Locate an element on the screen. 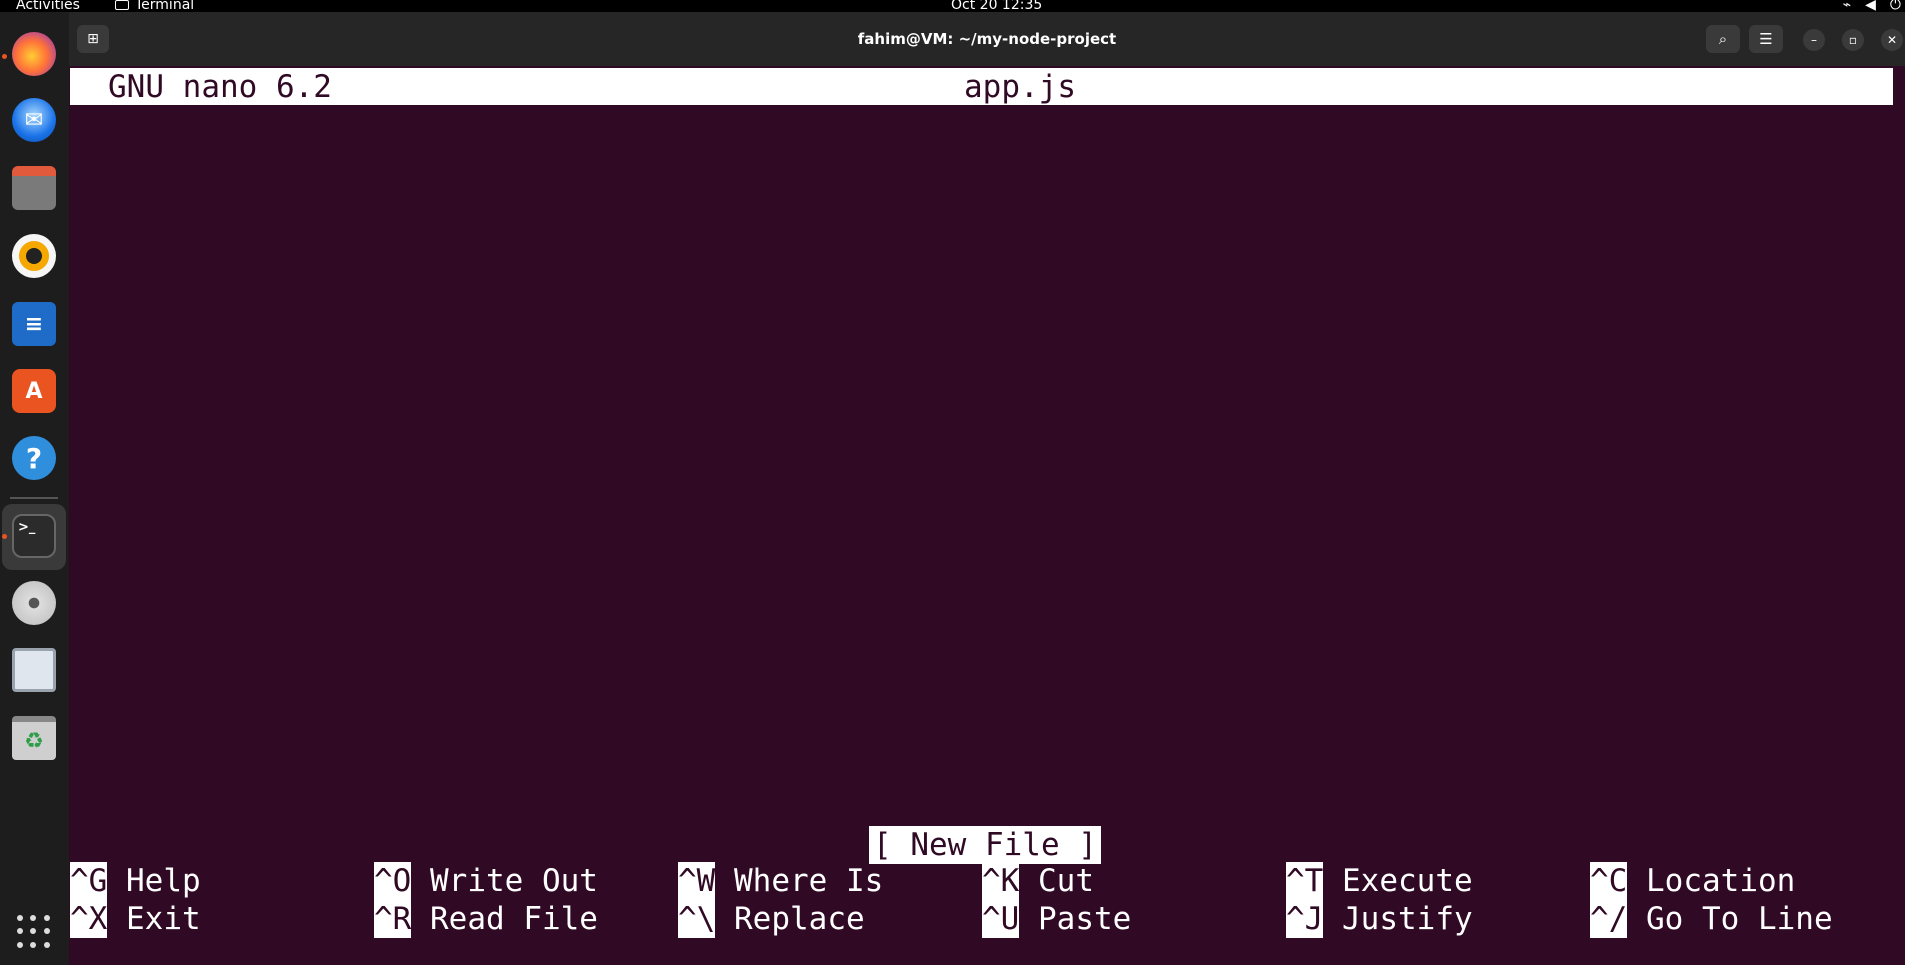 The width and height of the screenshot is (1905, 965). shortcut-key: ^C is located at coordinates (1609, 881).